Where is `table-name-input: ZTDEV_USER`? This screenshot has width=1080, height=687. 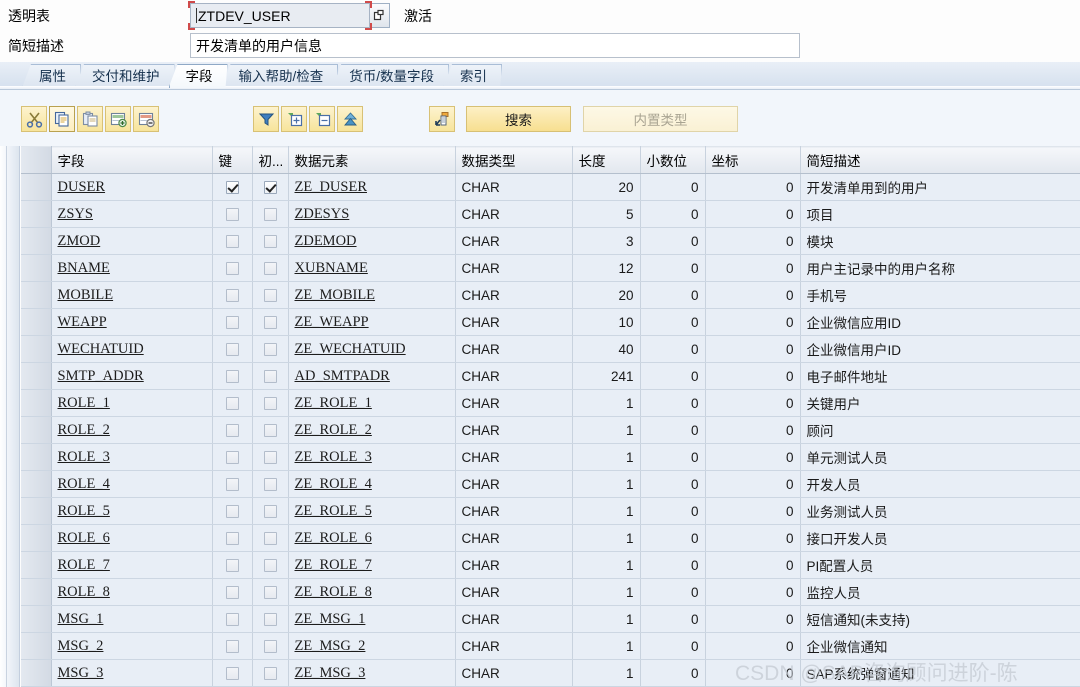 table-name-input: ZTDEV_USER is located at coordinates (280, 15).